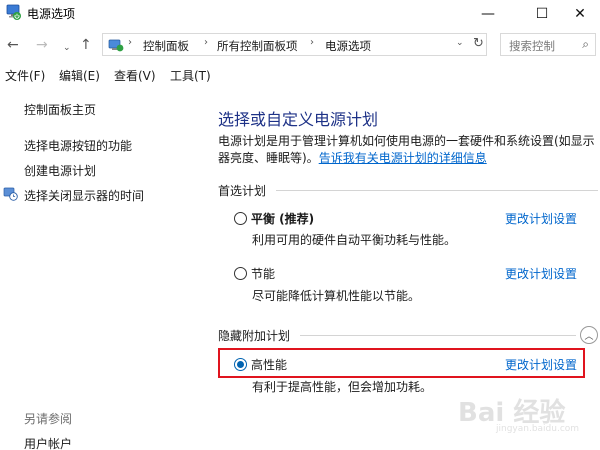  What do you see at coordinates (78, 145) in the screenshot?
I see `power-button-function-link: 选择电源按钮的功能` at bounding box center [78, 145].